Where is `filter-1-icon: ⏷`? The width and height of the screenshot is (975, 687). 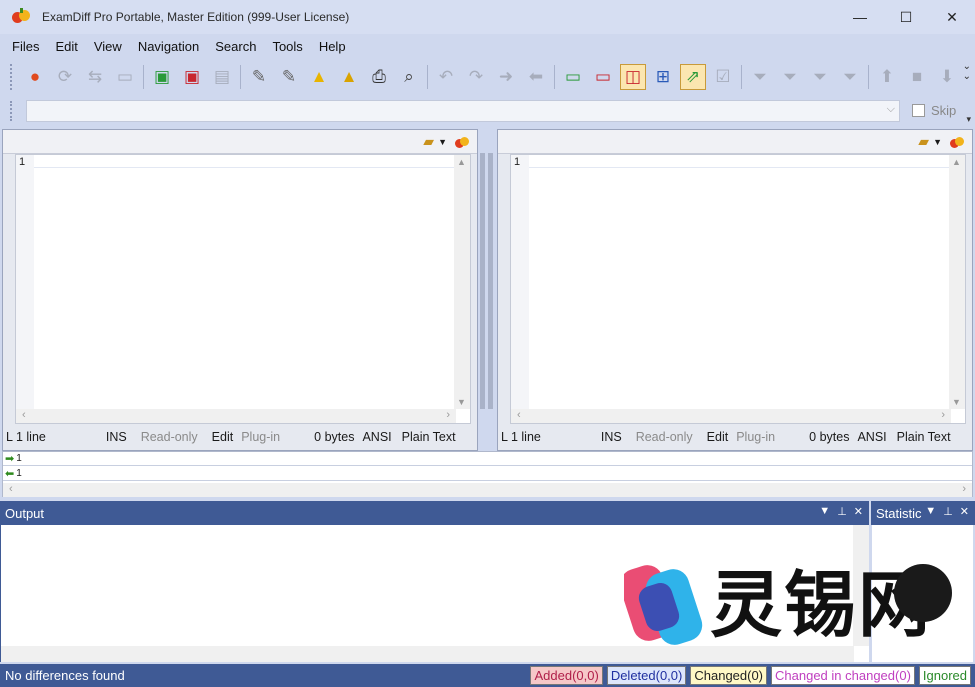 filter-1-icon: ⏷ is located at coordinates (760, 77).